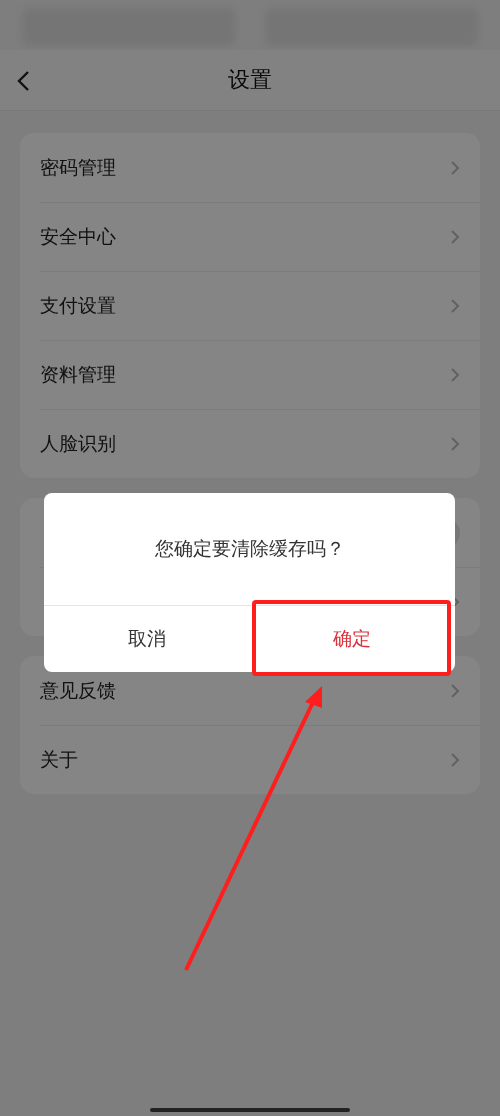  I want to click on confirm-button: 确定, so click(352, 639).